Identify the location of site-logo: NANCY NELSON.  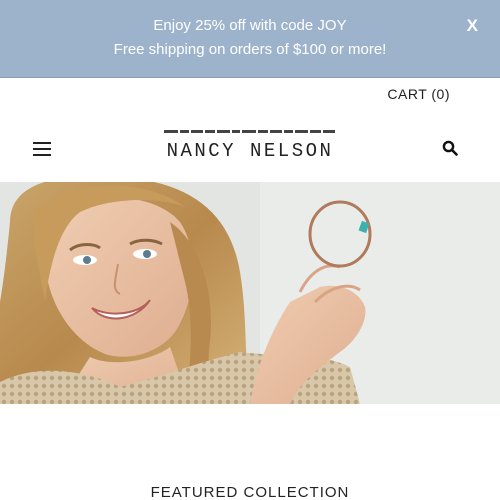
(250, 146).